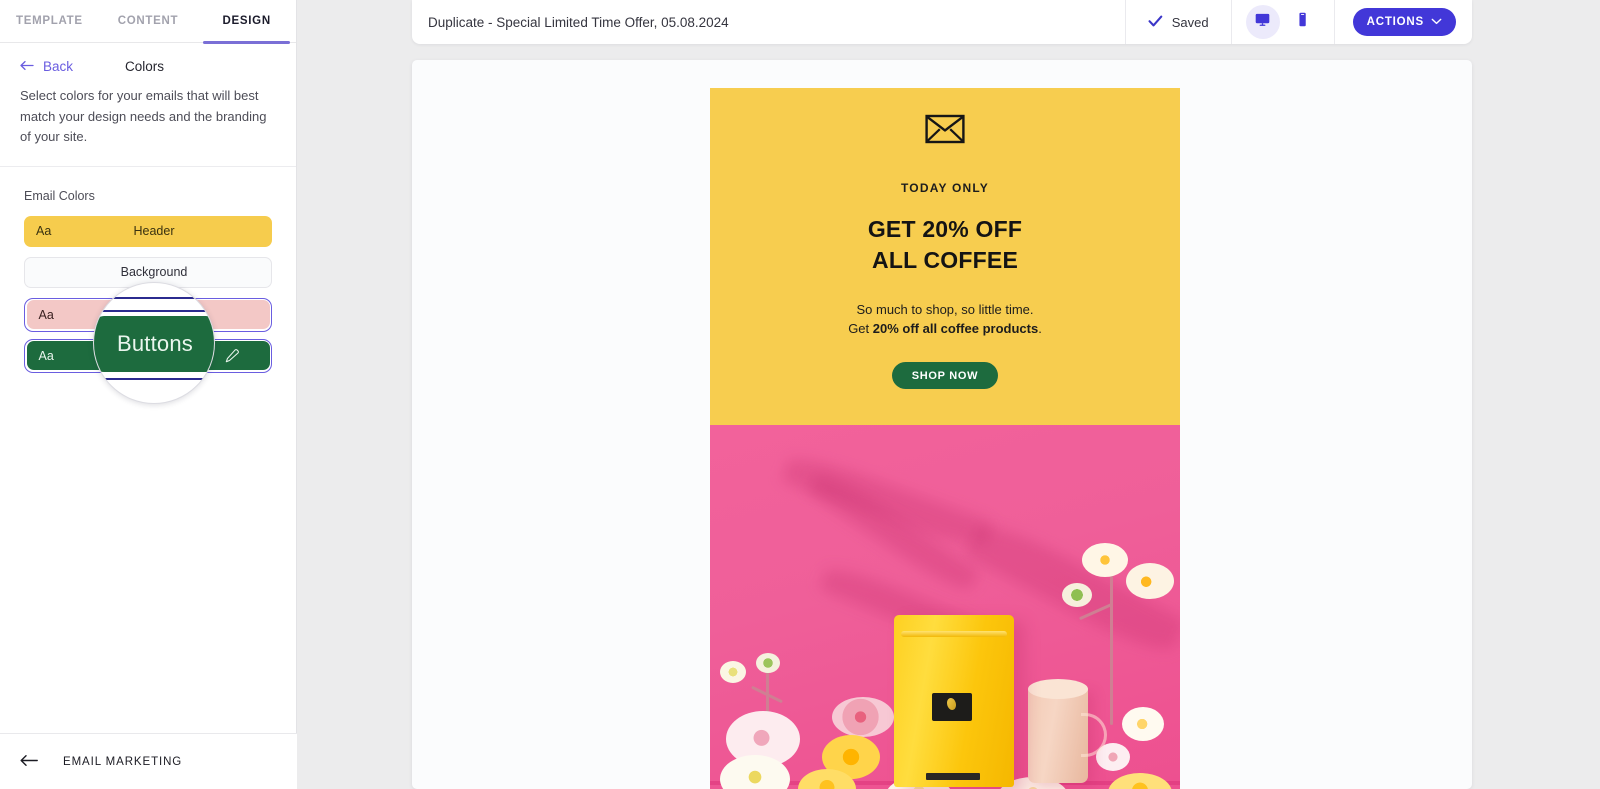 This screenshot has width=1600, height=789. Describe the element at coordinates (945, 259) in the screenshot. I see `email-headline-line2: ALL COFFEE` at that location.